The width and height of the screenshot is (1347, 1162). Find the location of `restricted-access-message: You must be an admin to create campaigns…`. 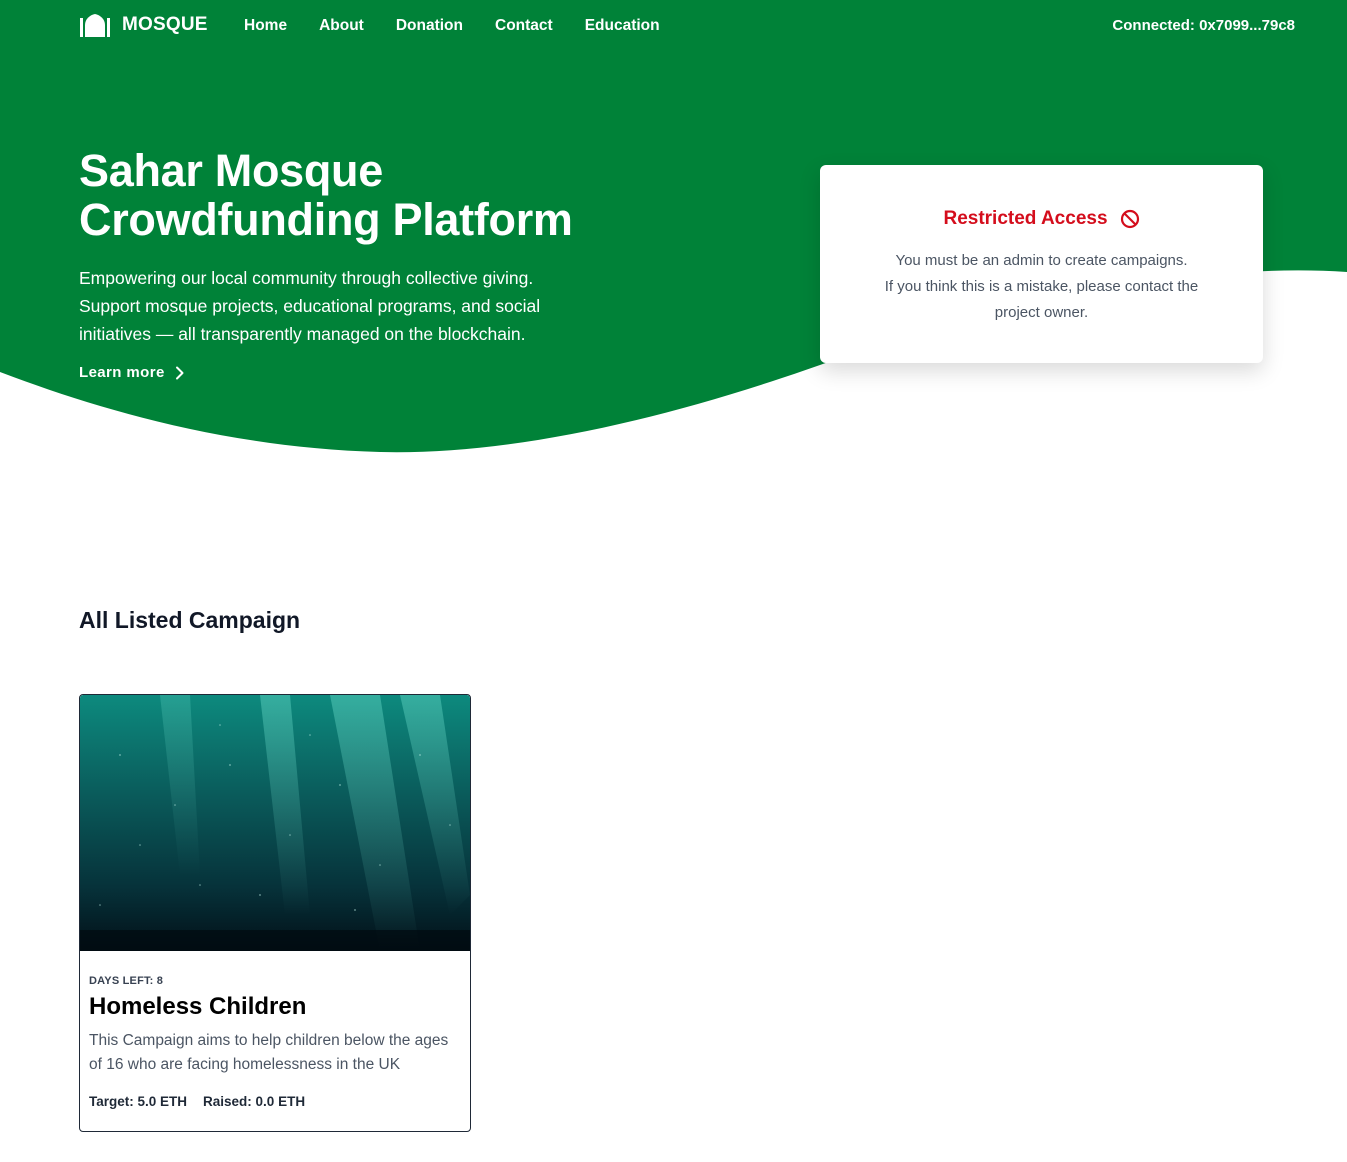

restricted-access-message: You must be an admin to create campaigns… is located at coordinates (1041, 260).